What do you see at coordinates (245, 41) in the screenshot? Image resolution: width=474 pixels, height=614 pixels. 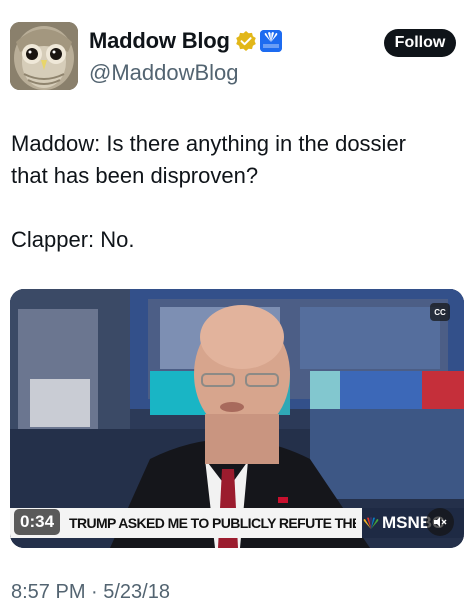 I see `verified-badge-icon` at bounding box center [245, 41].